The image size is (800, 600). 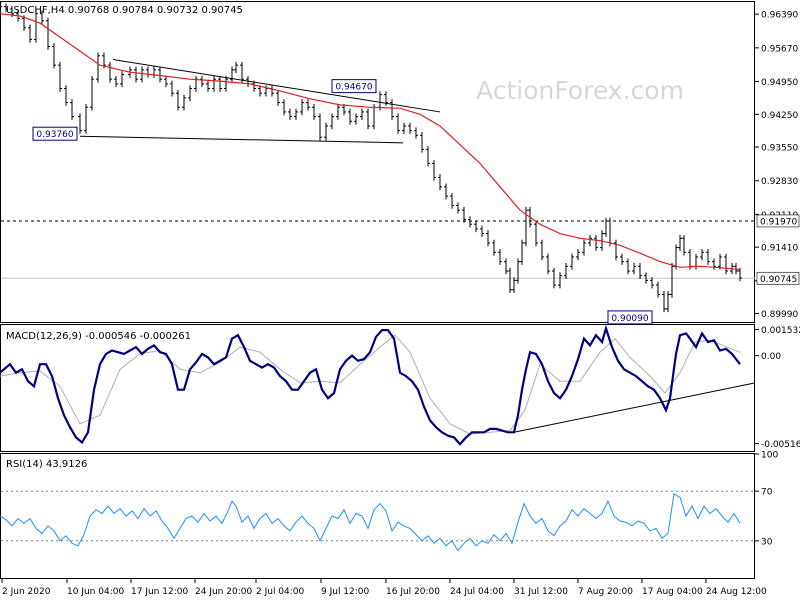 What do you see at coordinates (605, 592) in the screenshot?
I see `x-tick-label: 7 Aug 20:00` at bounding box center [605, 592].